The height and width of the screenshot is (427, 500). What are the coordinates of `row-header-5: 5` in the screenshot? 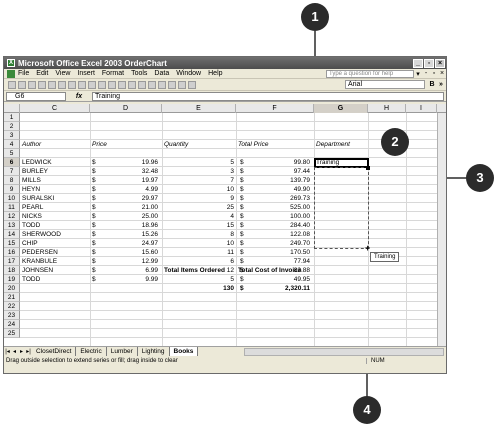 It's located at (12, 153).